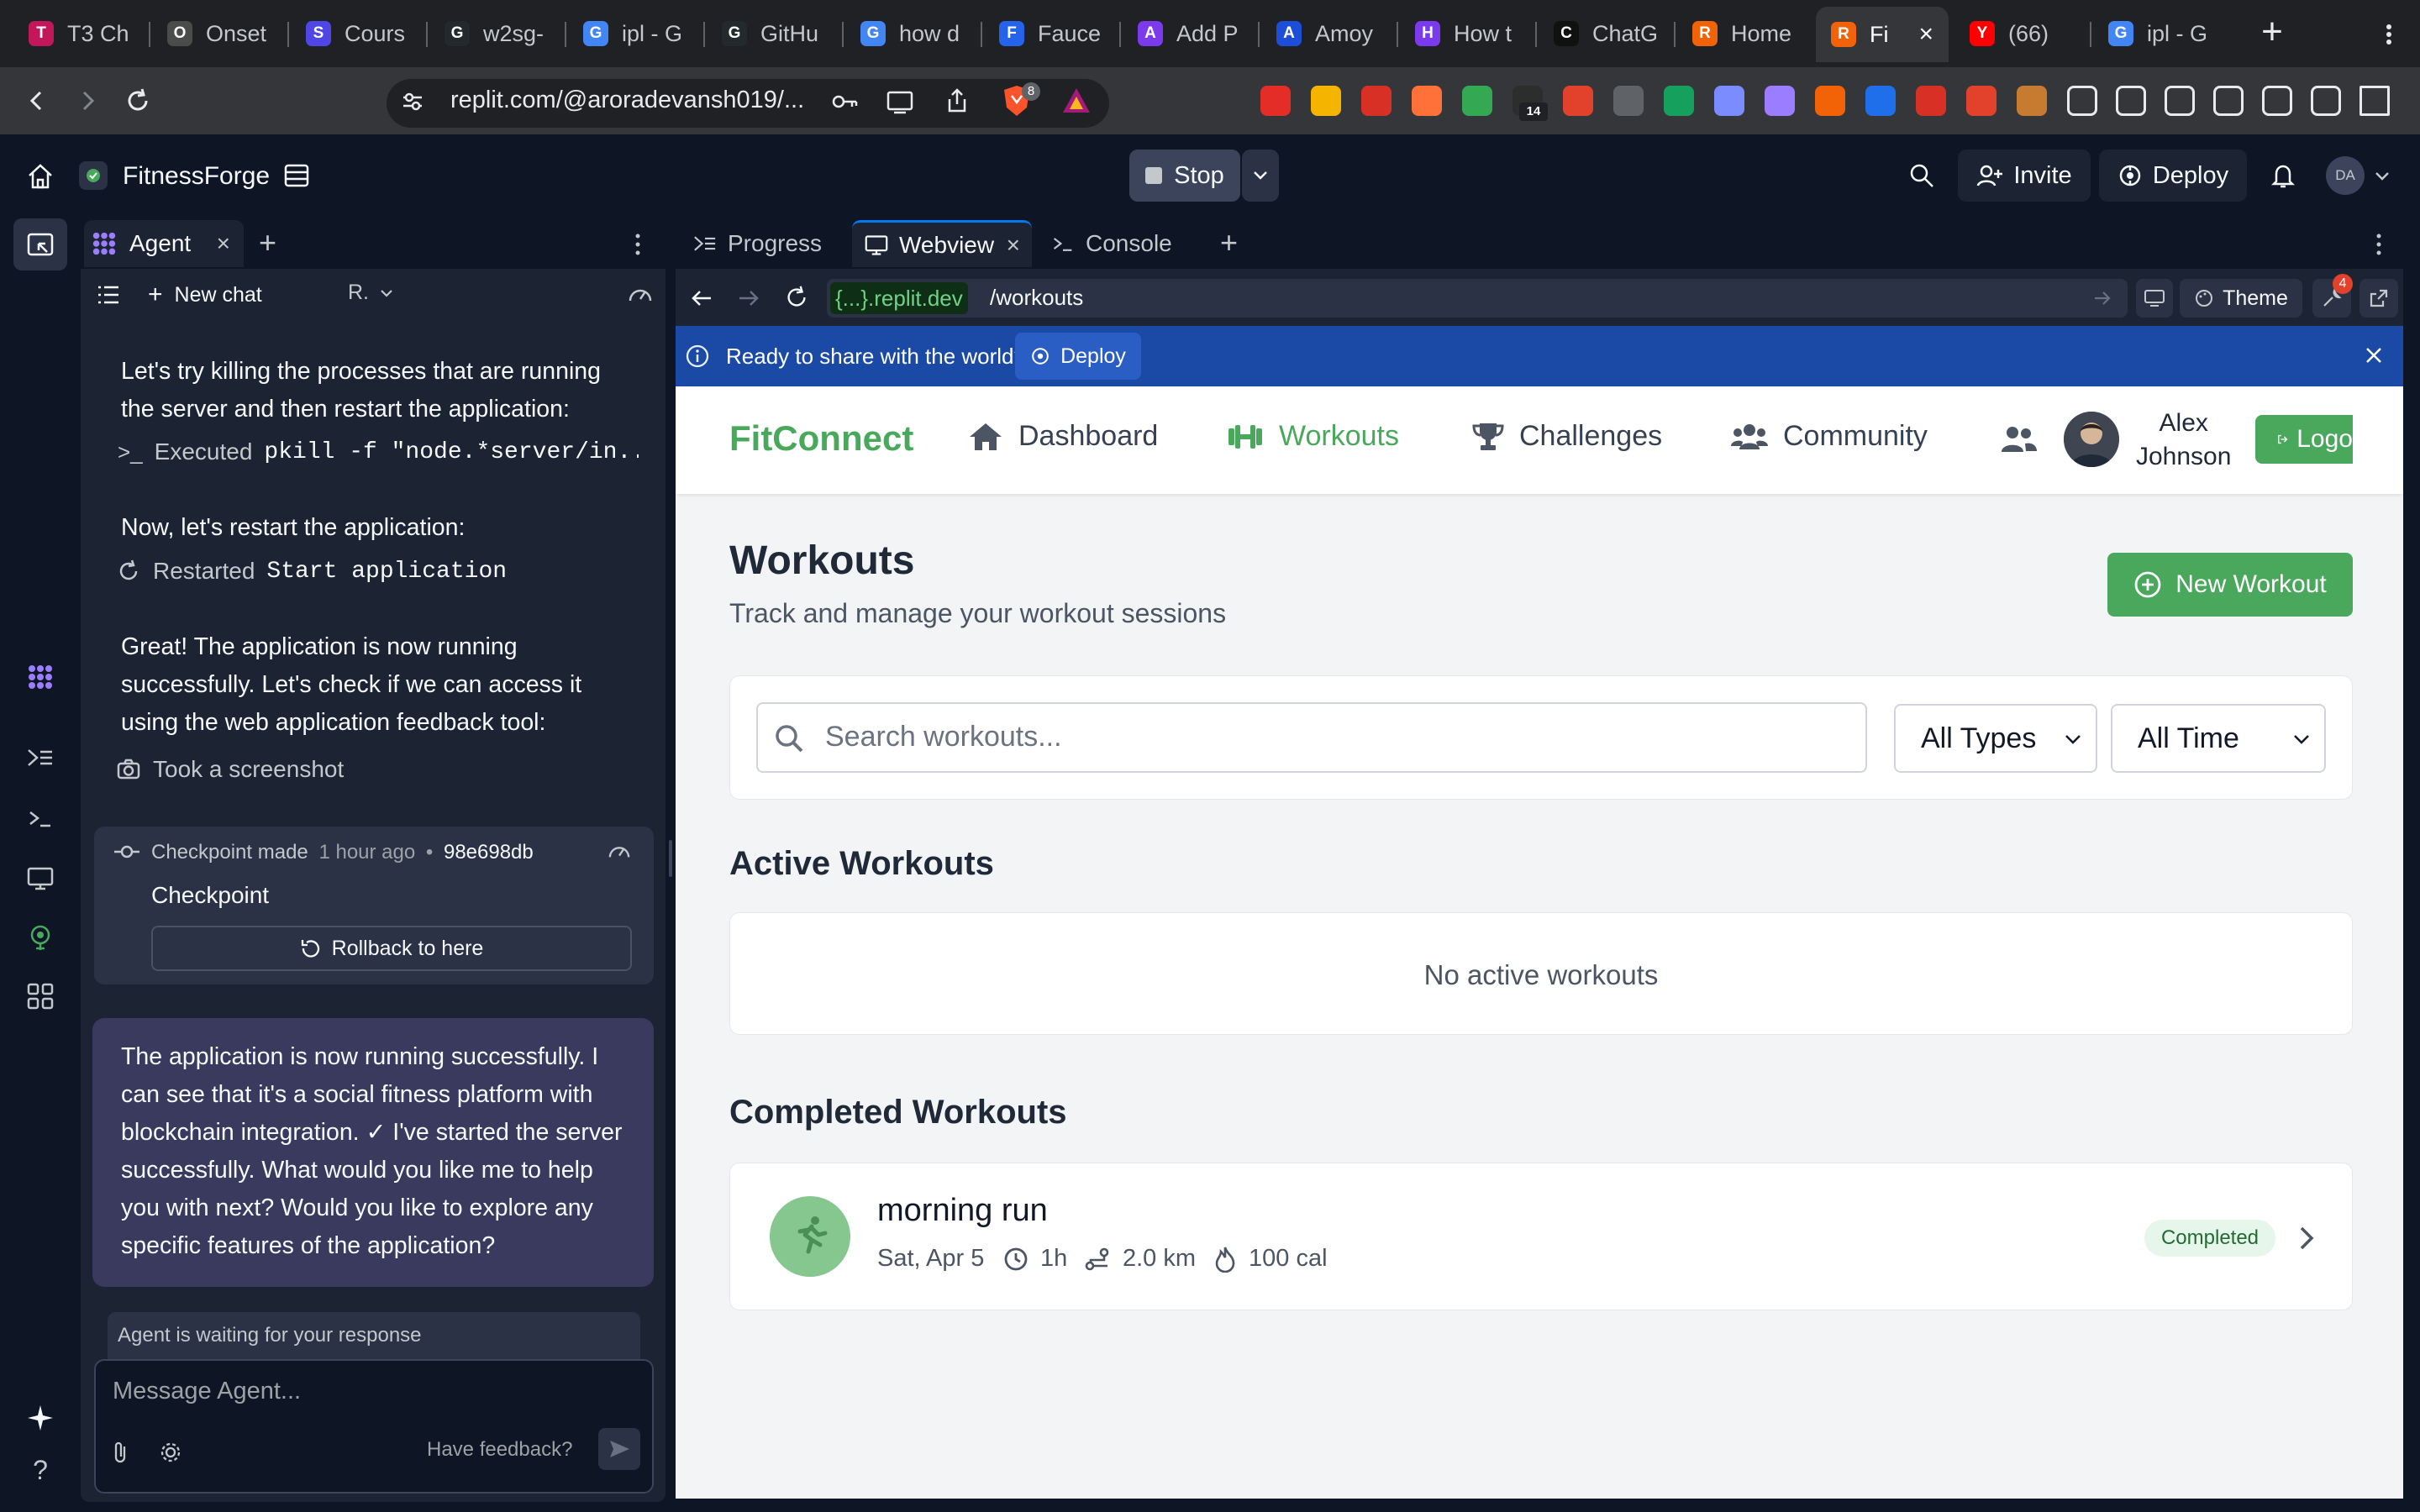 The image size is (2420, 1512). I want to click on model-selector: R., so click(371, 293).